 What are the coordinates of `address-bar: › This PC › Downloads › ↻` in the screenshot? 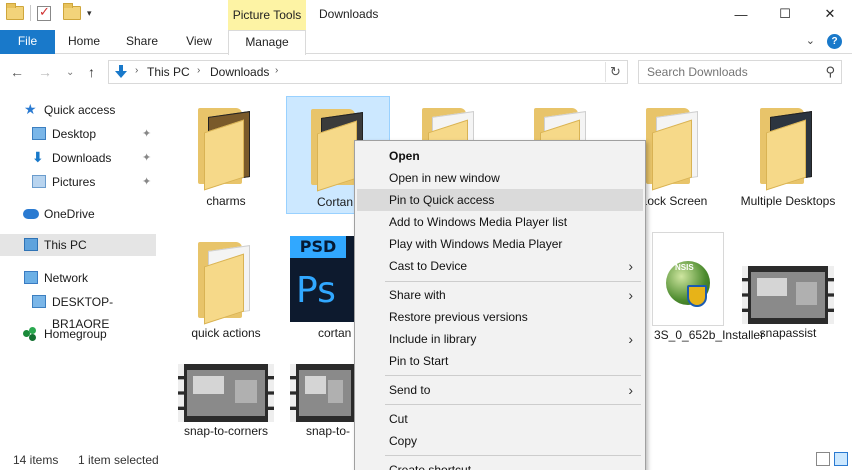 It's located at (368, 72).